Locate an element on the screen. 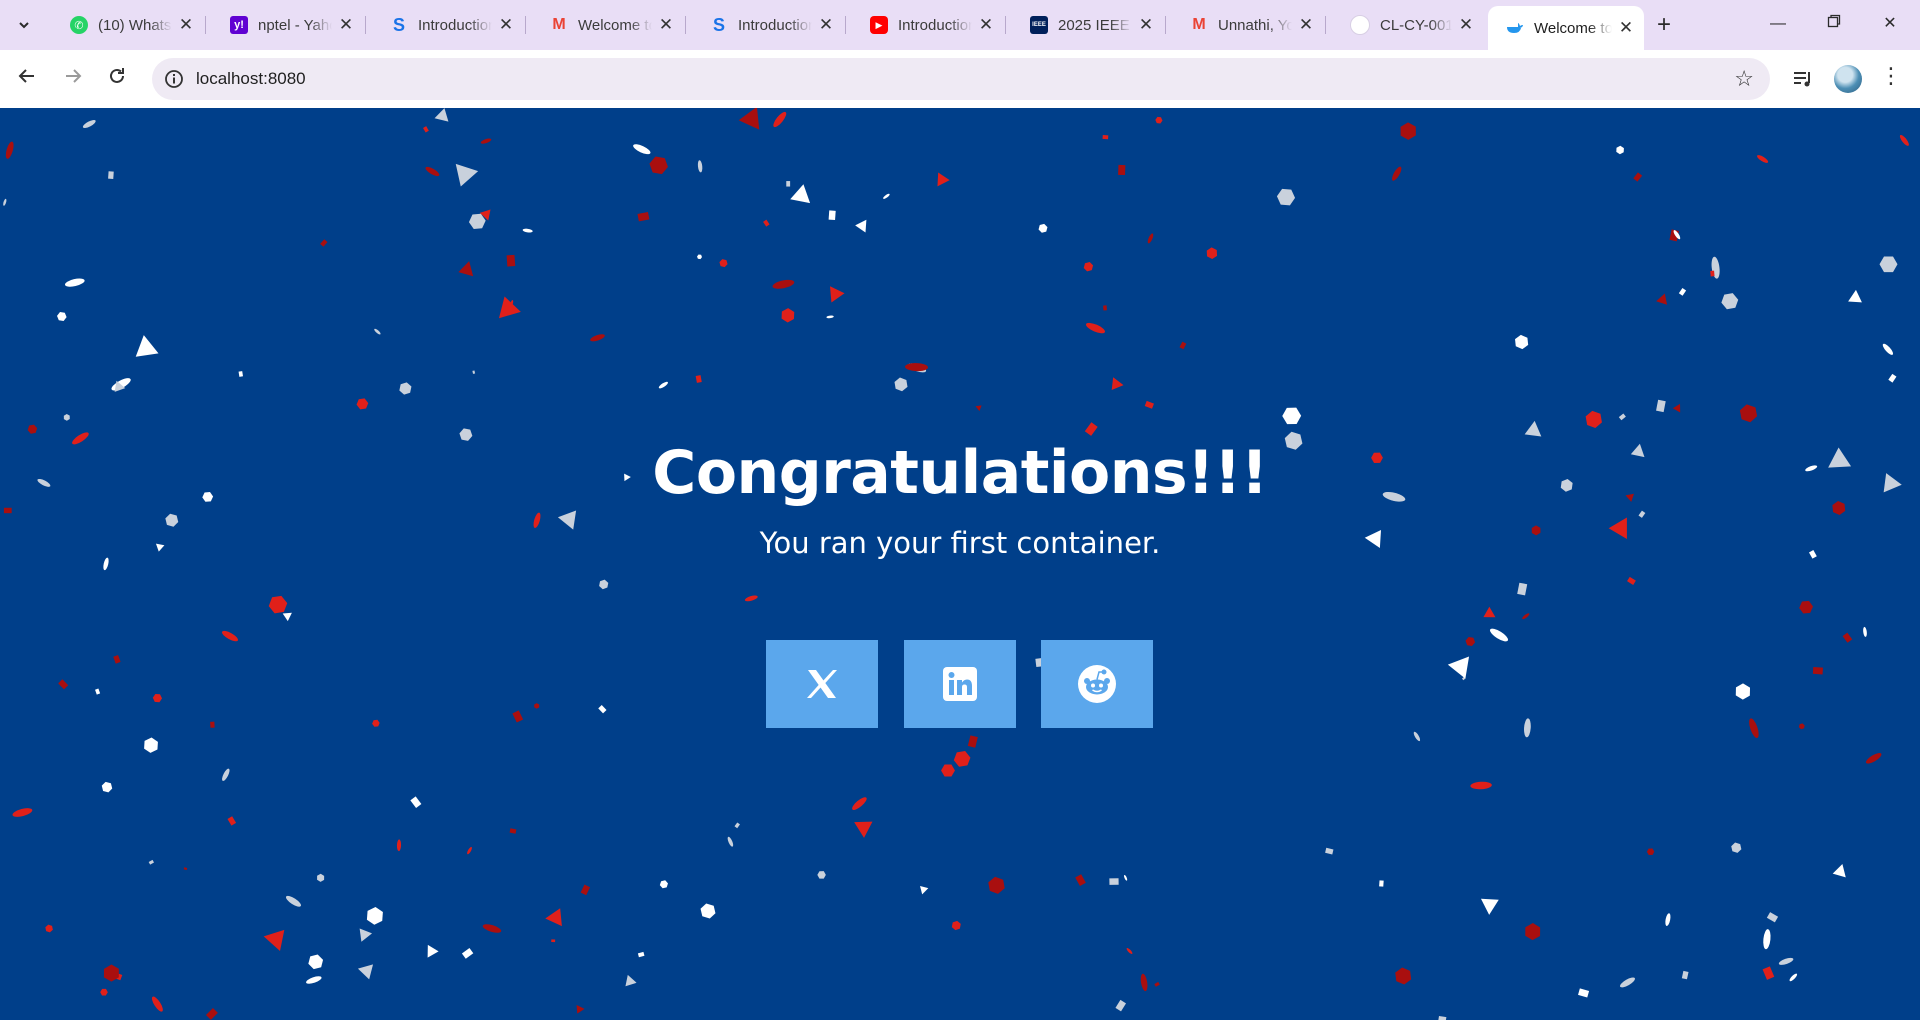 The width and height of the screenshot is (1920, 1020). tab-yahoo: y! nptel - Yahoo ✕ is located at coordinates (289, 25).